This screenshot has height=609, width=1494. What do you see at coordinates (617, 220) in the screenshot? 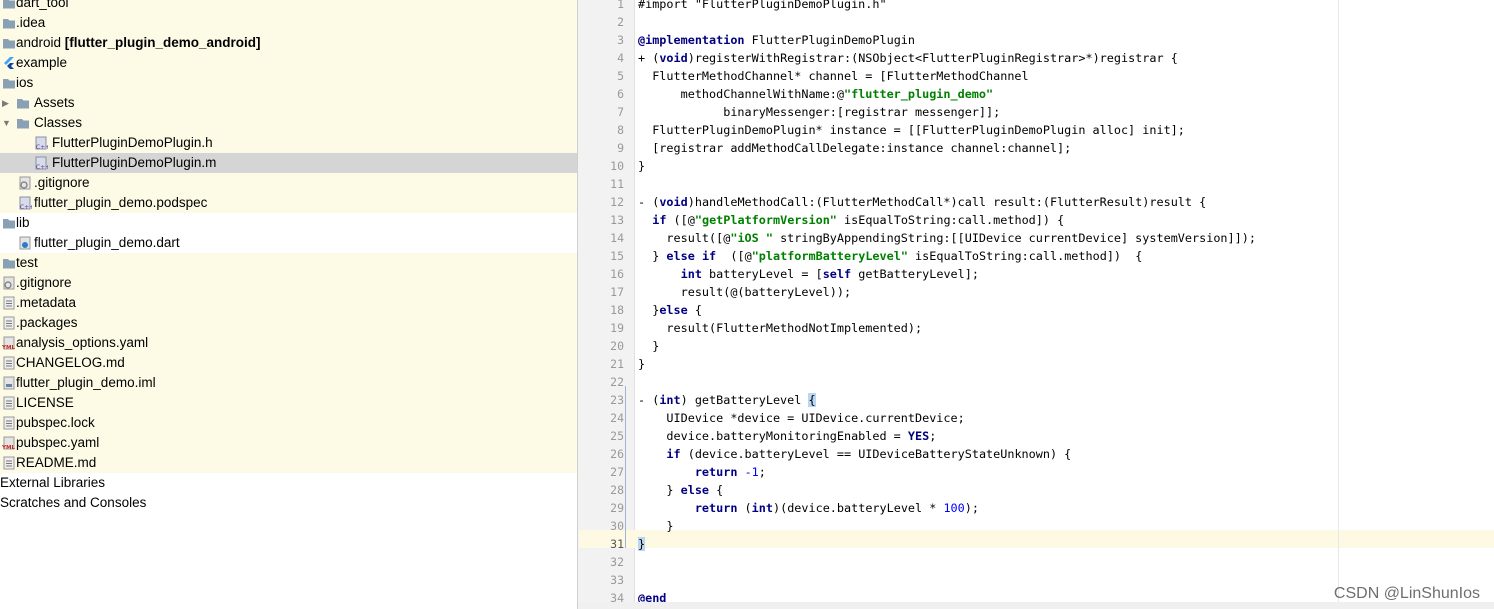
I see `line-number: 13` at bounding box center [617, 220].